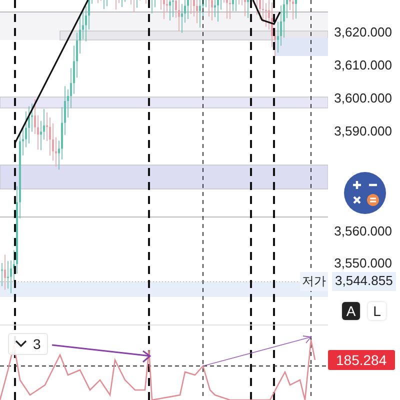 The image size is (400, 400). What do you see at coordinates (363, 131) in the screenshot?
I see `price-axis-label: 3,590.000` at bounding box center [363, 131].